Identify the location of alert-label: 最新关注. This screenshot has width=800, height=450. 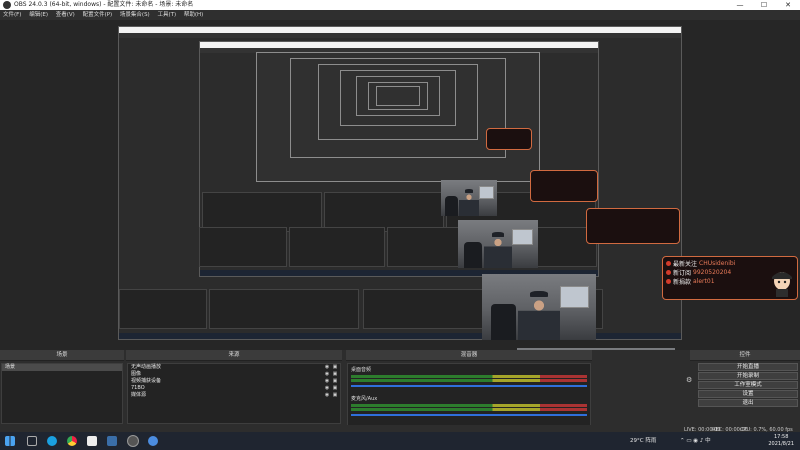
(685, 264).